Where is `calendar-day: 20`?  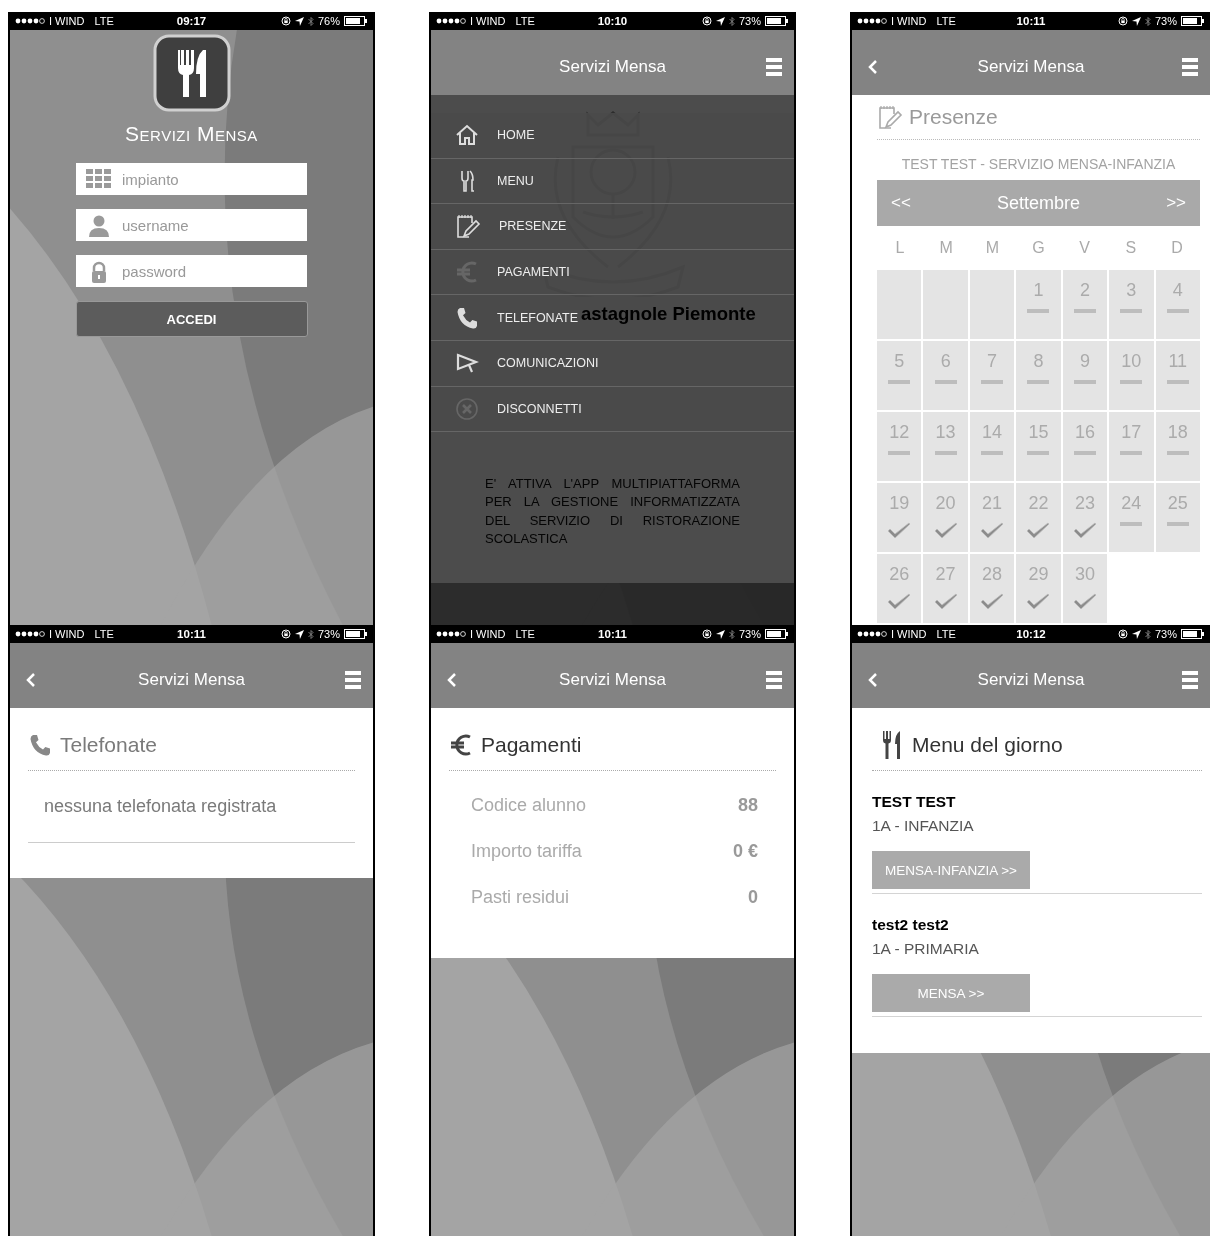
calendar-day: 20 is located at coordinates (945, 517).